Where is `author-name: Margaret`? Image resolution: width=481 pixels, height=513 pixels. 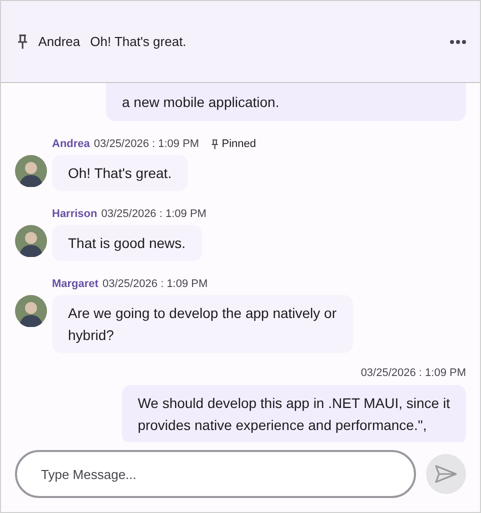
author-name: Margaret is located at coordinates (75, 284).